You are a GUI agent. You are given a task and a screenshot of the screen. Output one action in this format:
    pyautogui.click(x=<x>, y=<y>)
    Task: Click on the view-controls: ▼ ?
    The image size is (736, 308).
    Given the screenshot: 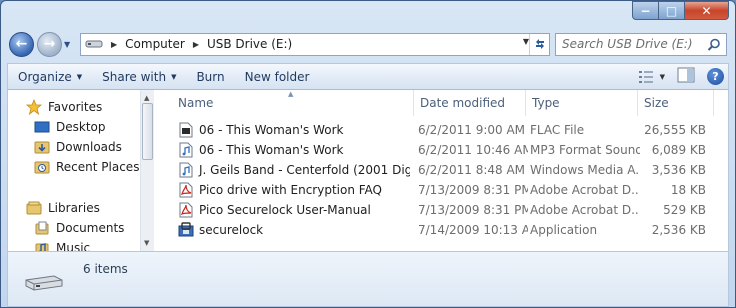 What is the action you would take?
    pyautogui.click(x=681, y=76)
    